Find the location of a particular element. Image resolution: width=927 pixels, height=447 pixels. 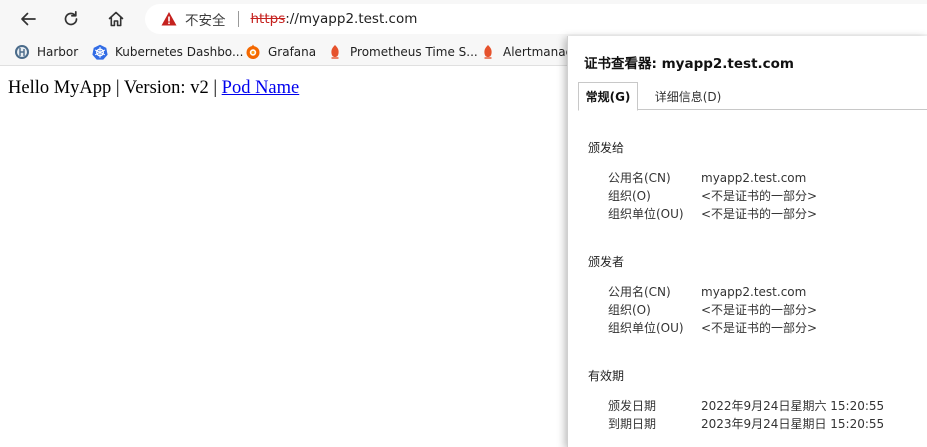

validity-heading: 有效期 is located at coordinates (606, 376).